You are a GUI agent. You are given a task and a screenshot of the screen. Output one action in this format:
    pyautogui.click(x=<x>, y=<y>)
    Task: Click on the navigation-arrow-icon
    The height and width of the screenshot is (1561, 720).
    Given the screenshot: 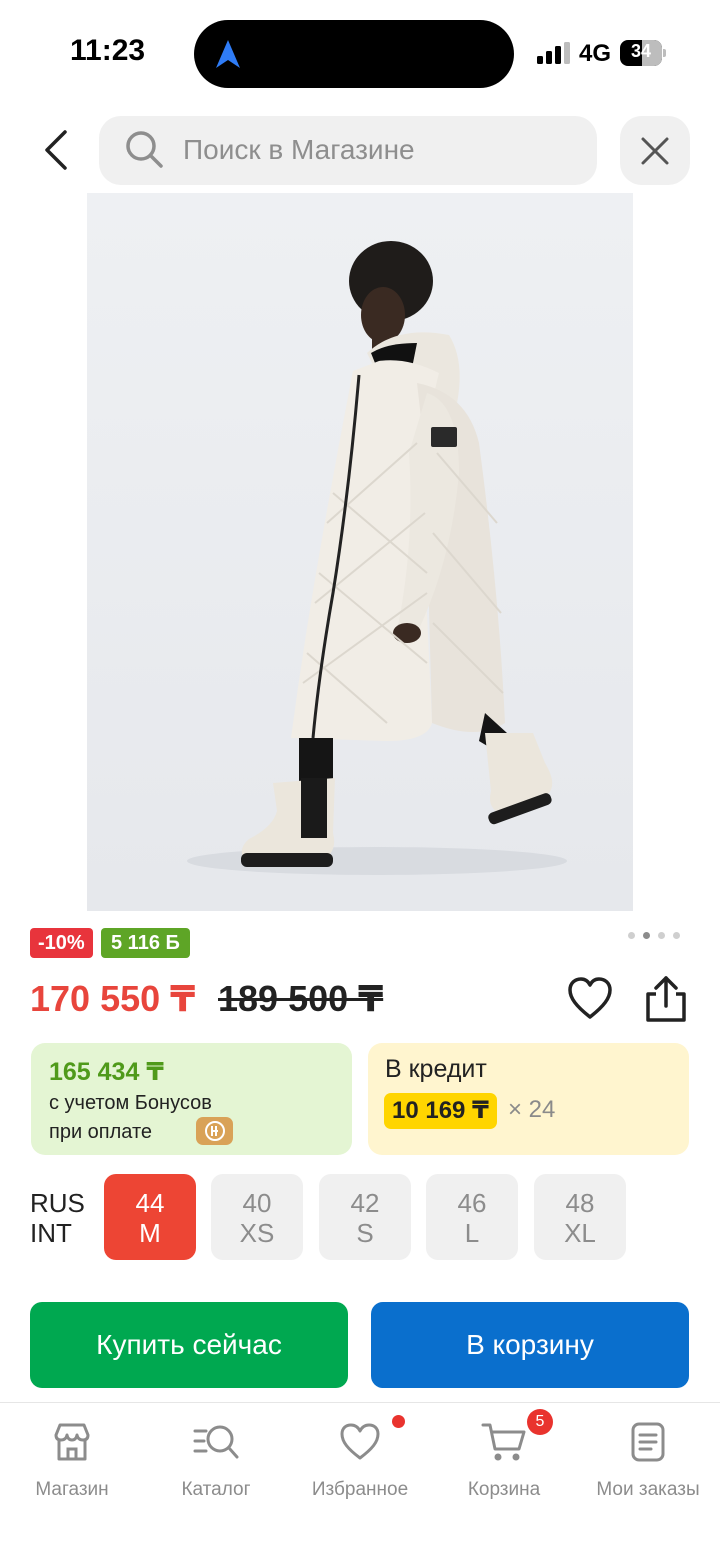 What is the action you would take?
    pyautogui.click(x=228, y=54)
    